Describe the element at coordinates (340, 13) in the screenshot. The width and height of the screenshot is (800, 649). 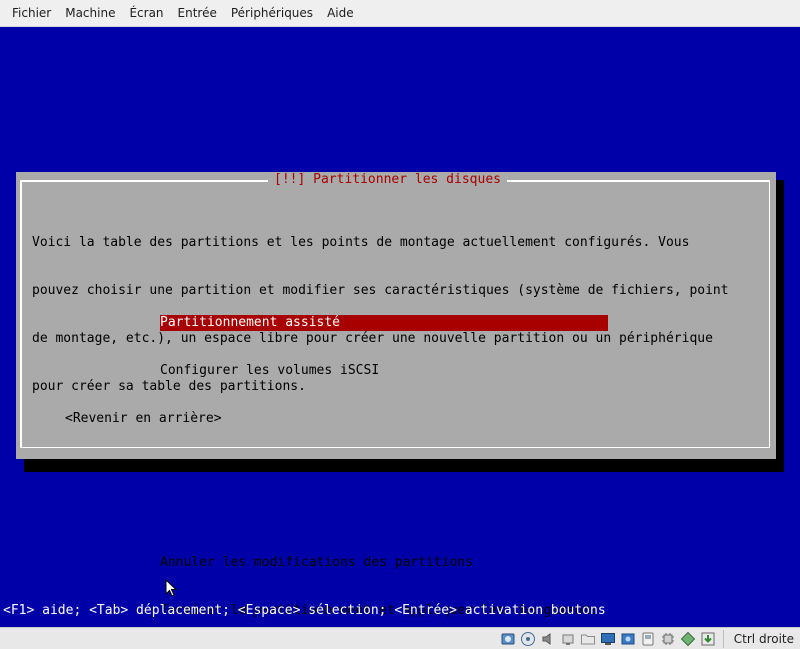
I see `menu-aide: Aide` at that location.